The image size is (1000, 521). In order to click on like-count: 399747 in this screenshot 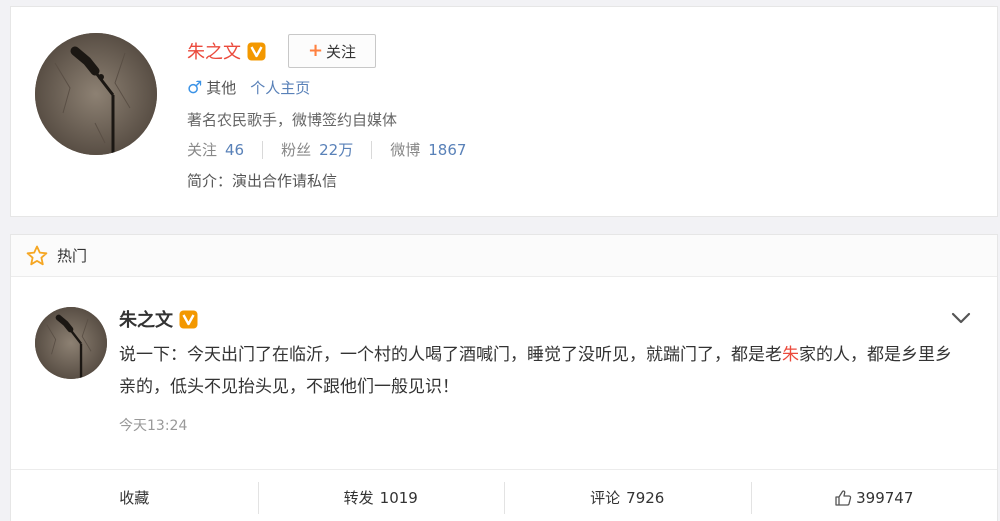, I will do `click(885, 497)`.